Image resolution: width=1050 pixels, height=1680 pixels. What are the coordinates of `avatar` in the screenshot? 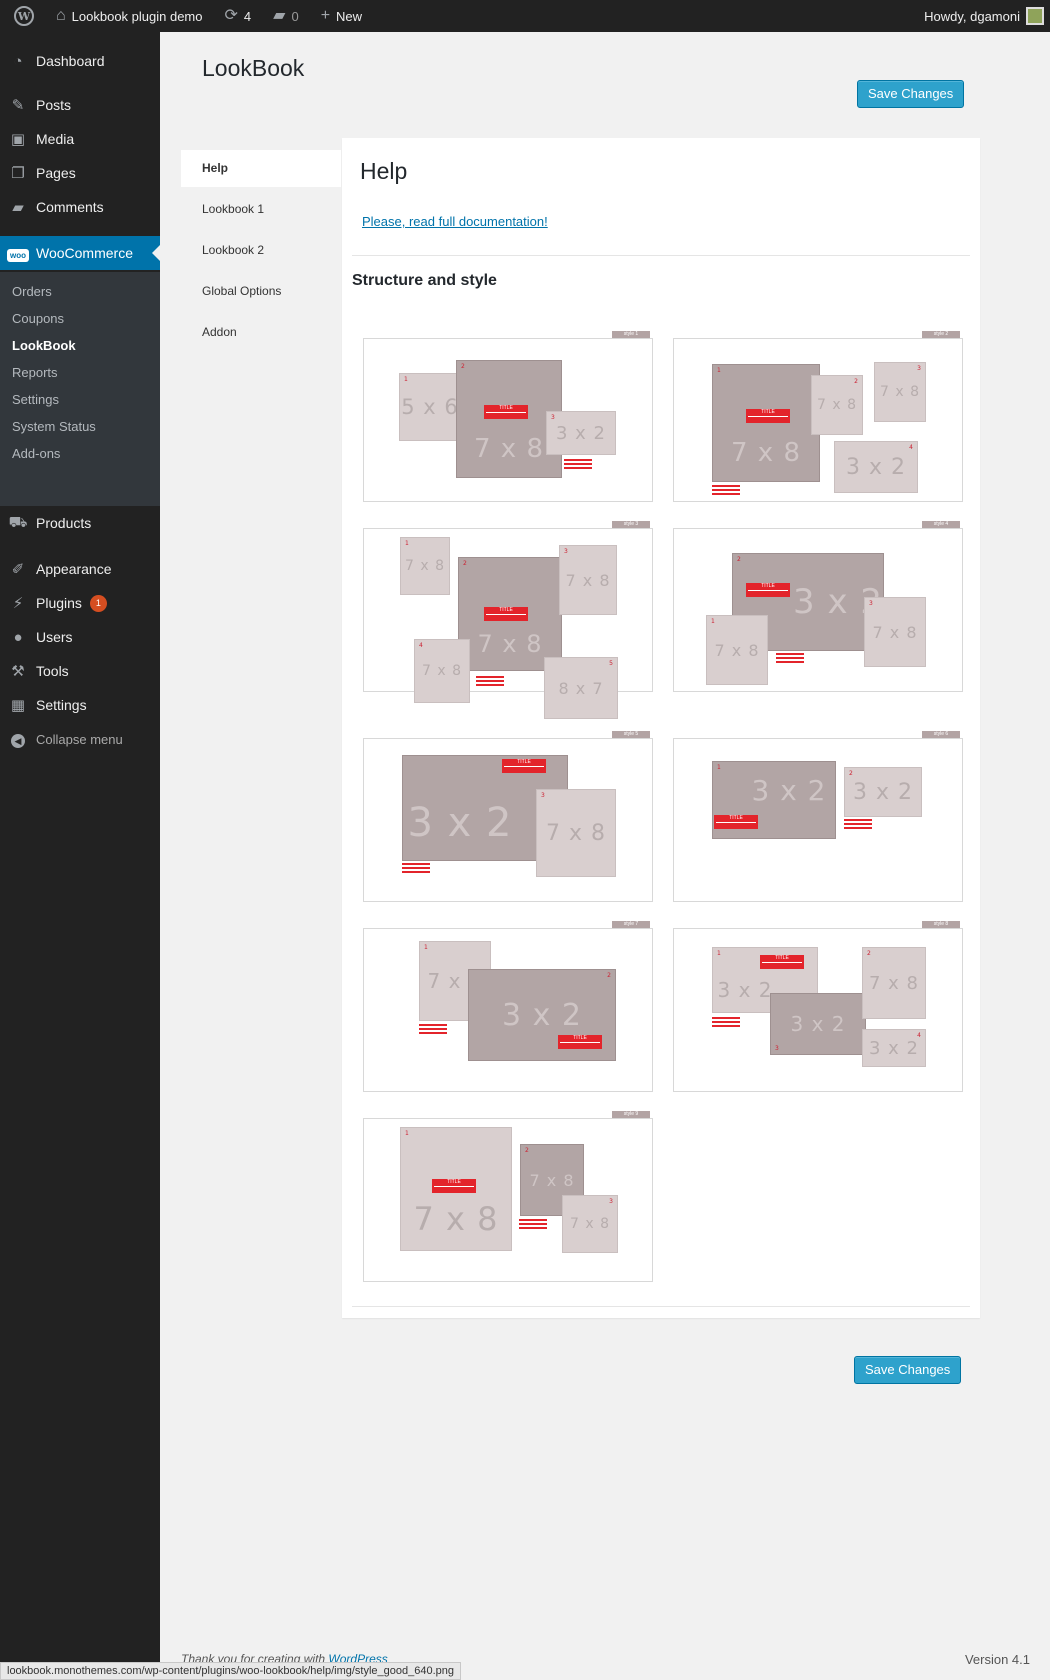 It's located at (1035, 16).